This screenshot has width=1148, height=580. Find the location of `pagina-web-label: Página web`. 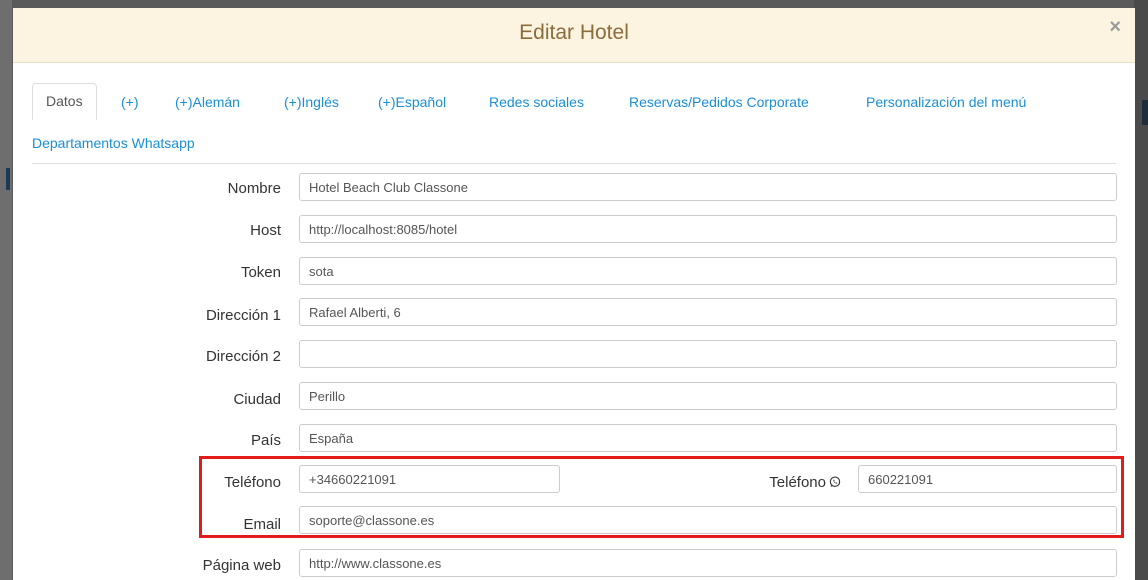

pagina-web-label: Página web is located at coordinates (241, 565).